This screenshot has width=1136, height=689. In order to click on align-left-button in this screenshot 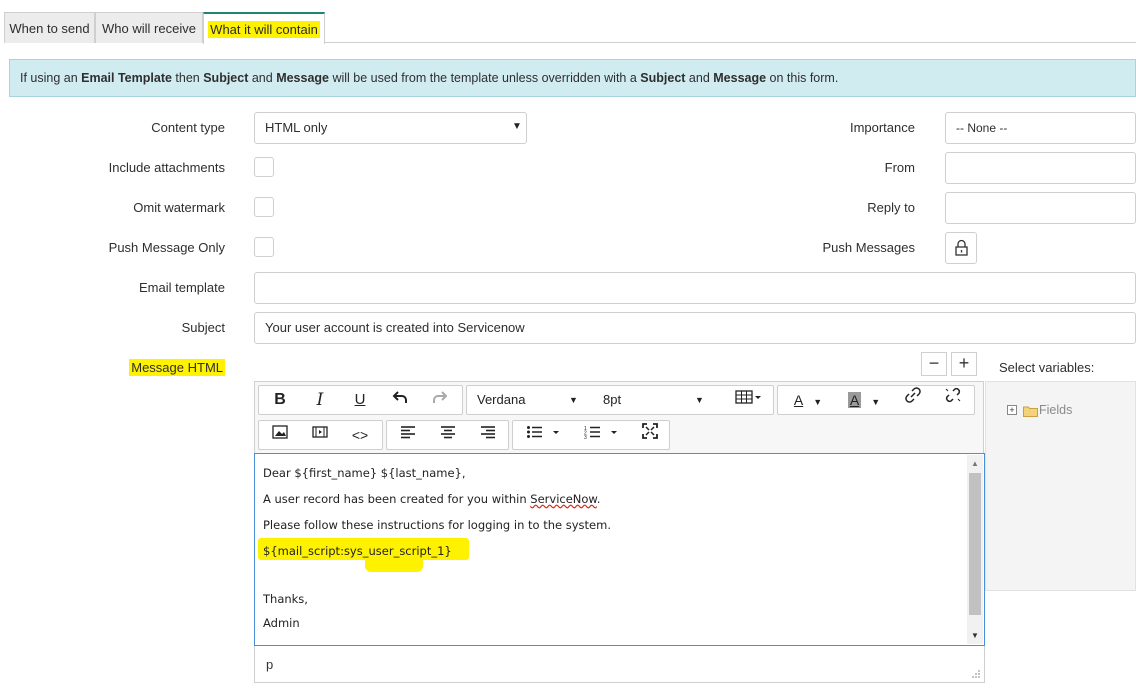, I will do `click(408, 435)`.